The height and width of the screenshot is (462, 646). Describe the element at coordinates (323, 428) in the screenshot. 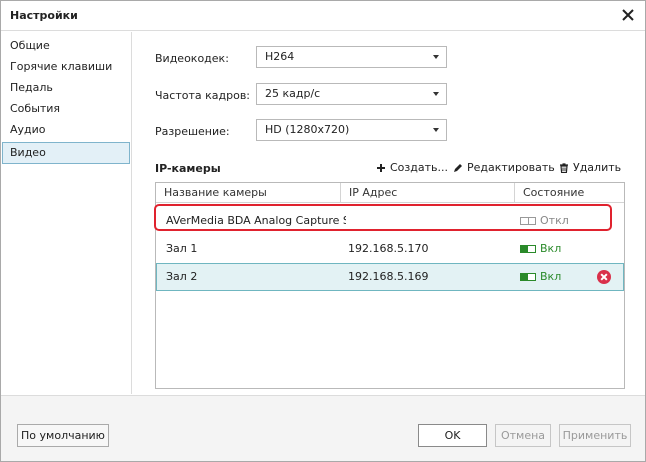

I see `dialog-footer: По умолчанию OK Отмена Применить` at that location.